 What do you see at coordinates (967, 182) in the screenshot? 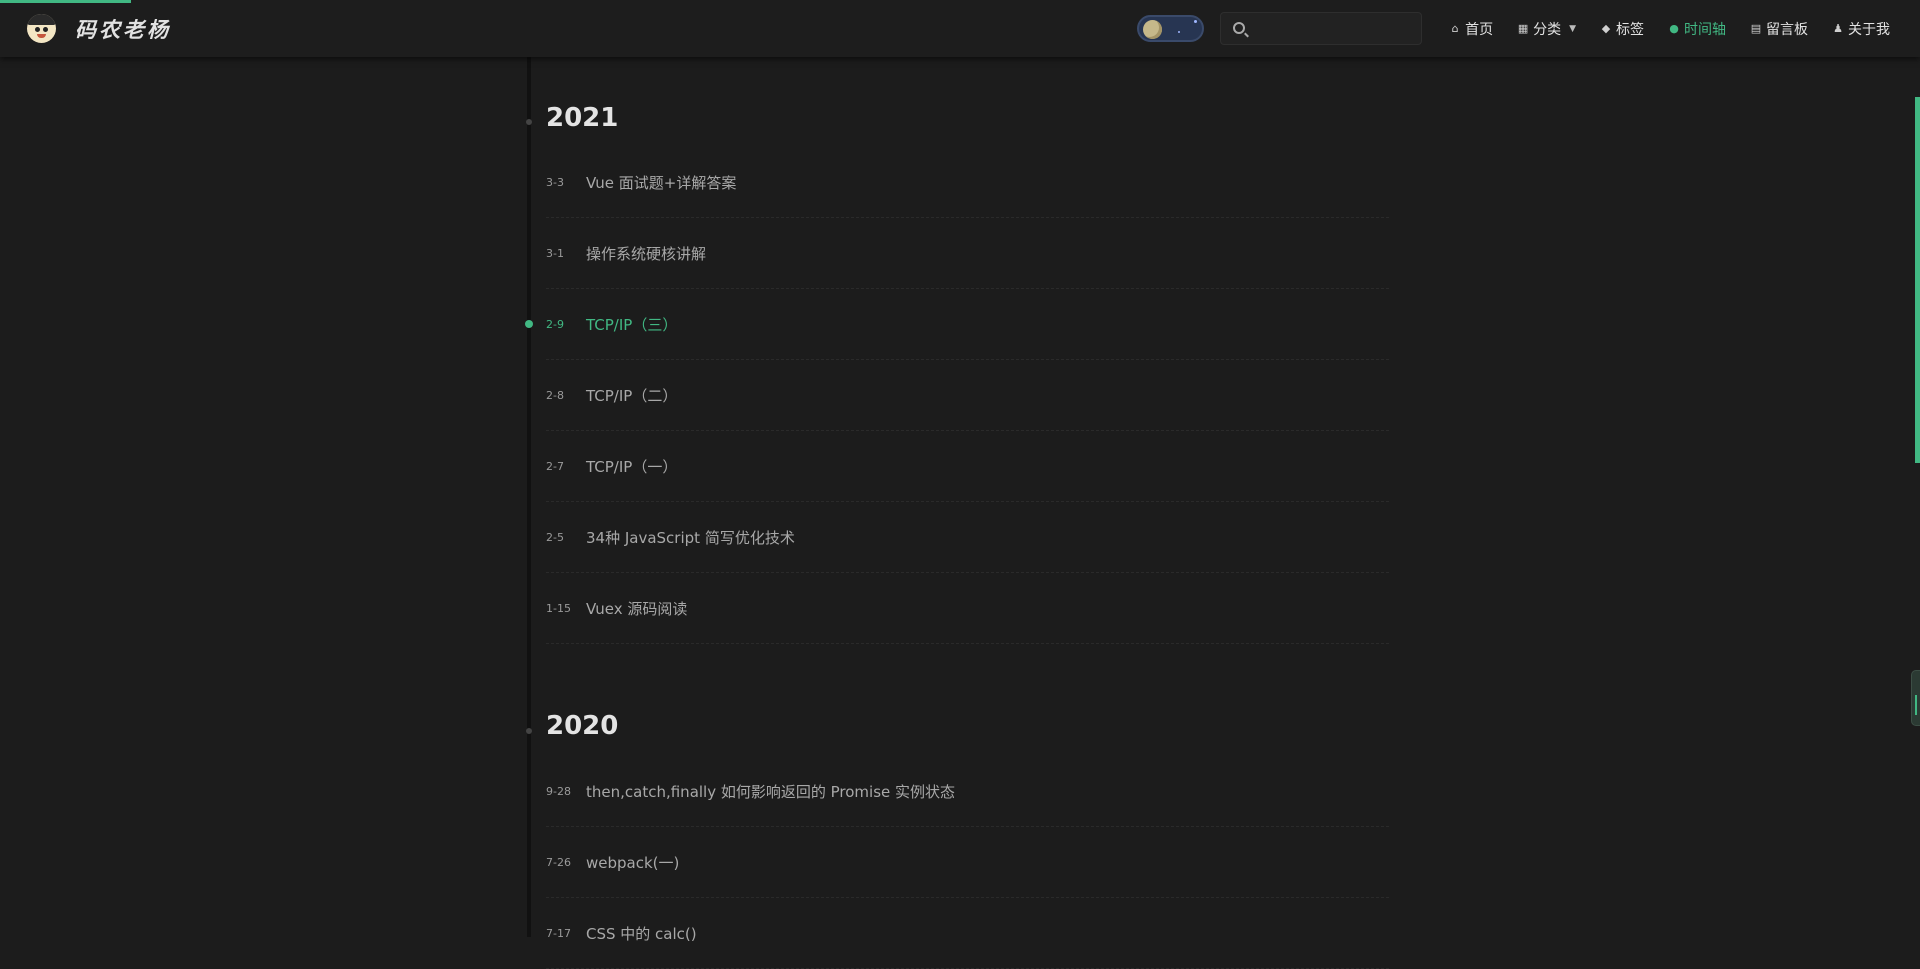
I see `timeline-post: 3-3 Vue 面试题+详解答案` at bounding box center [967, 182].